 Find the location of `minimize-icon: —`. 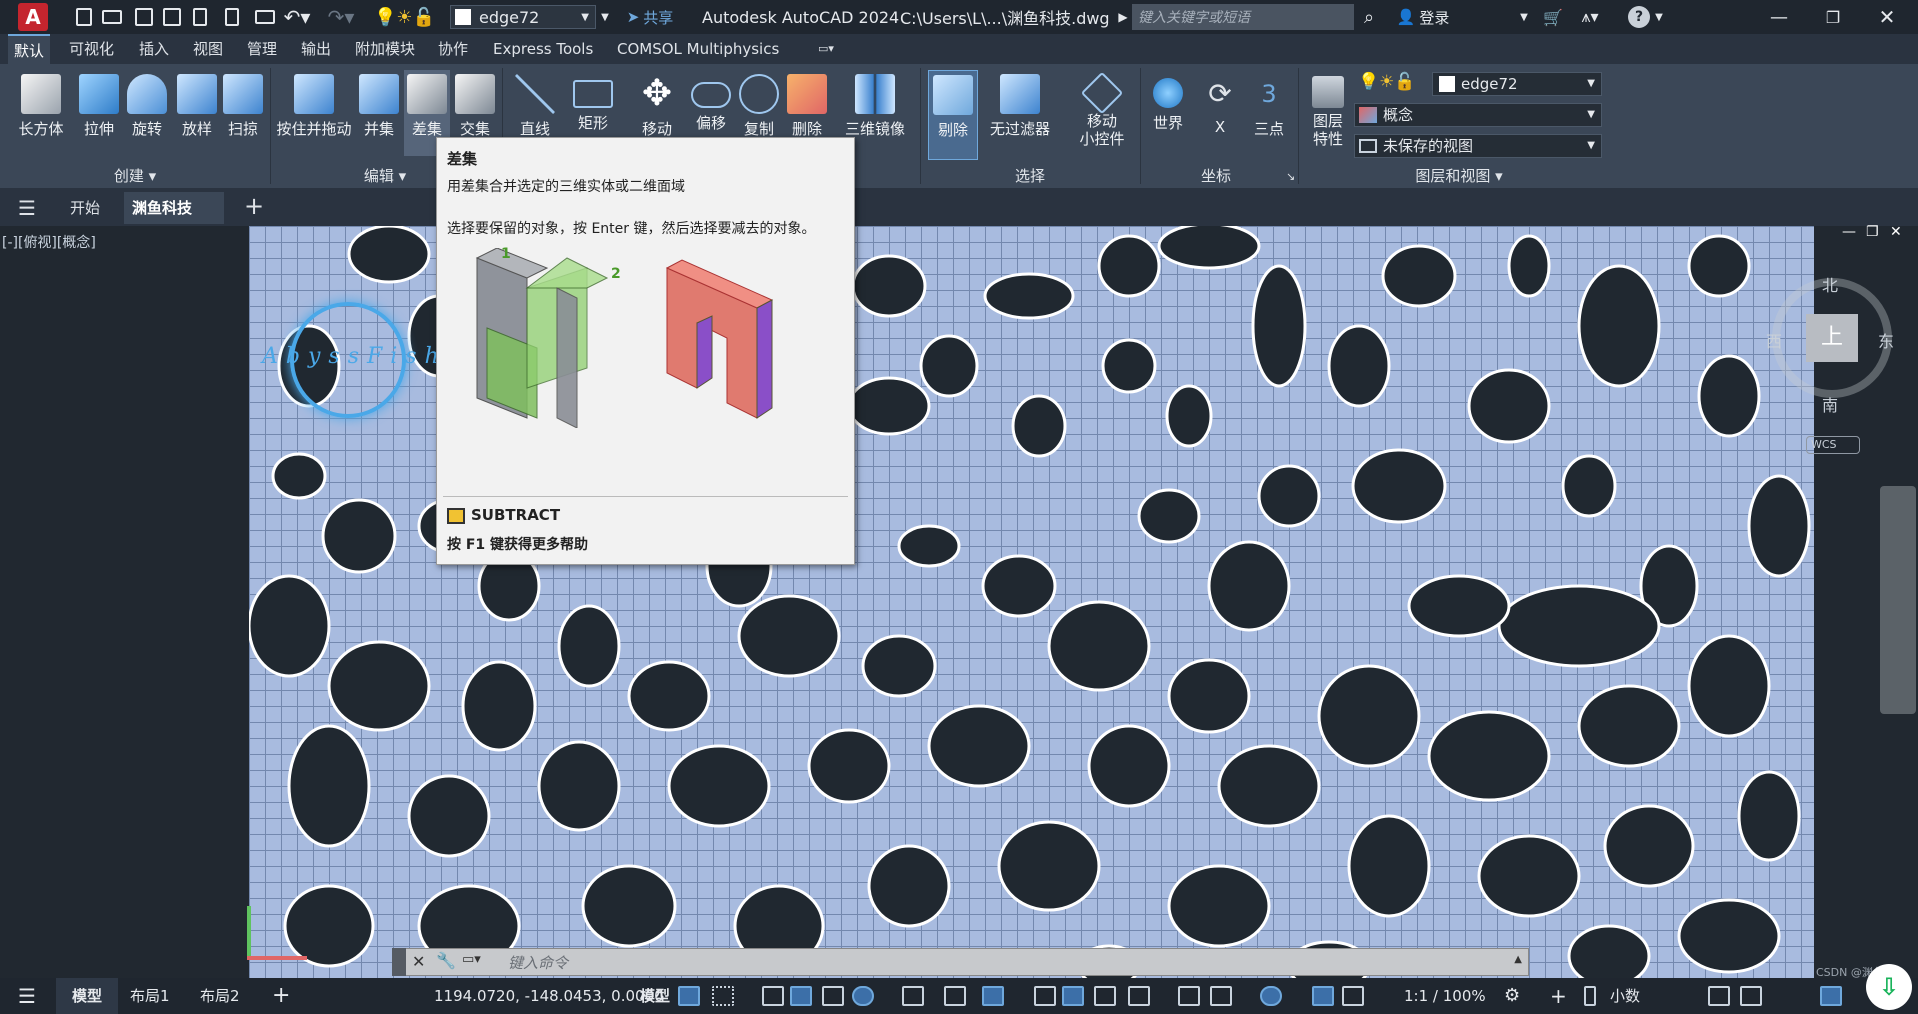

minimize-icon: — is located at coordinates (1779, 17).